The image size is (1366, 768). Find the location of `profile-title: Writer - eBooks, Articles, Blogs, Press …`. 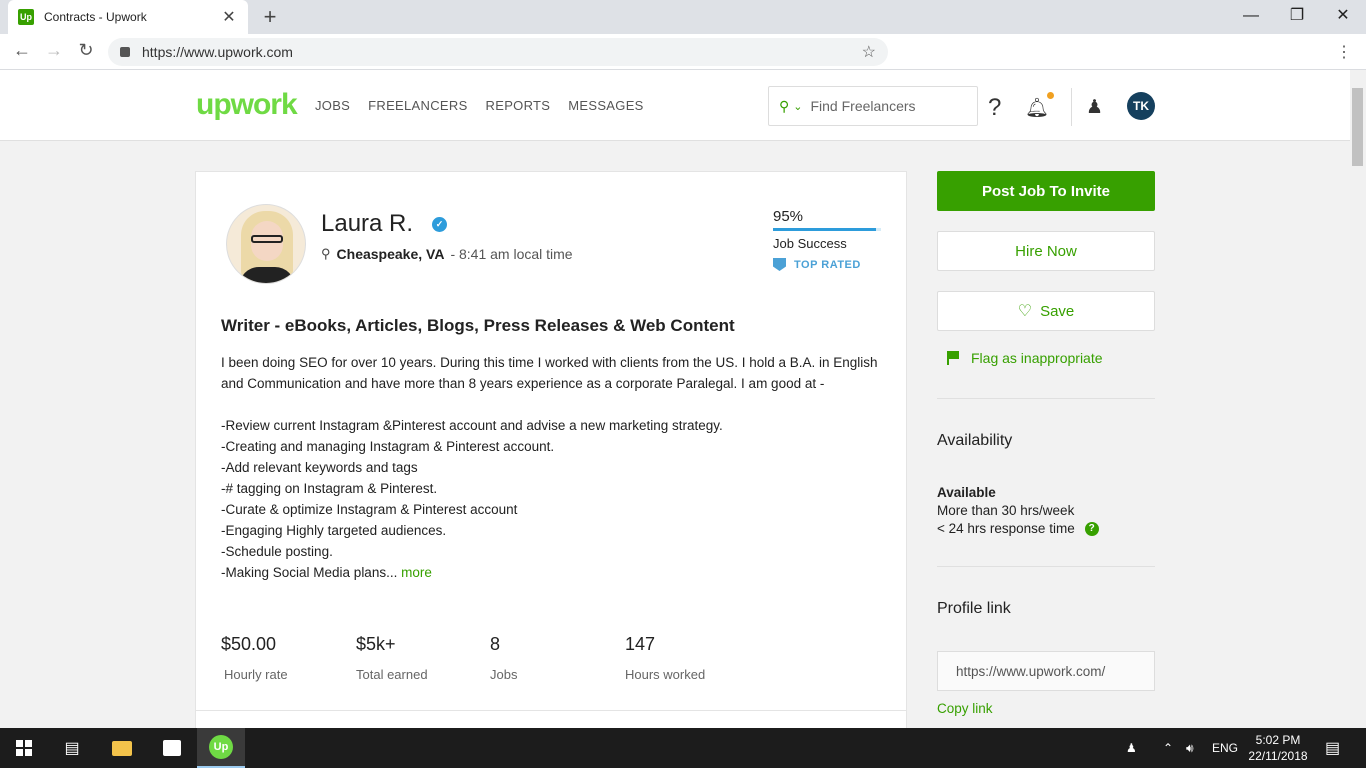

profile-title: Writer - eBooks, Articles, Blogs, Press … is located at coordinates (478, 325).